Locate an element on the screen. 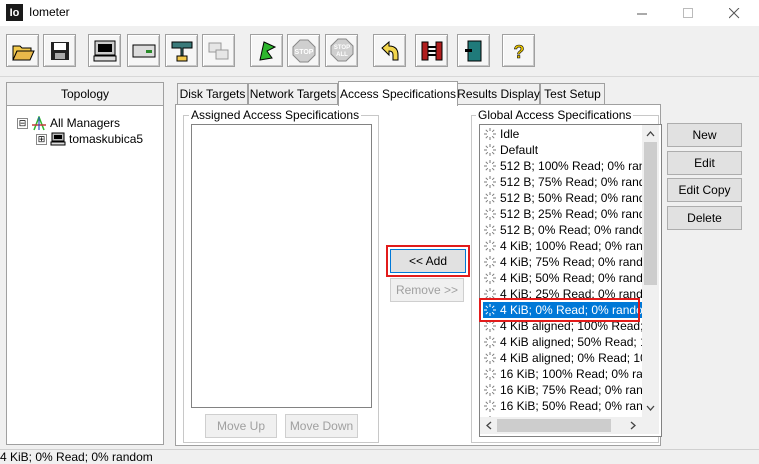 The width and height of the screenshot is (759, 464). folder-open-icon is located at coordinates (23, 52).